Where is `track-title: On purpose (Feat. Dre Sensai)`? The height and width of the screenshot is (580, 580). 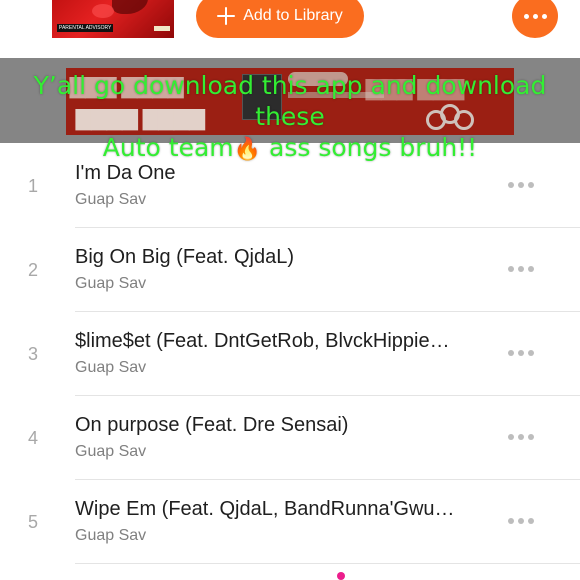
track-title: On purpose (Feat. Dre Sensai) is located at coordinates (212, 425).